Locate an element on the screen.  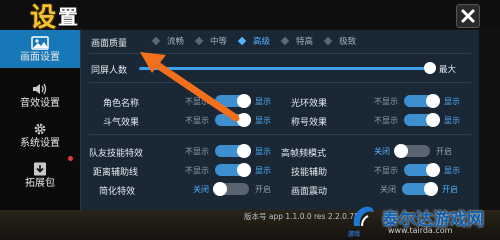
watermark-sub: 游戏 is located at coordinates (354, 234).